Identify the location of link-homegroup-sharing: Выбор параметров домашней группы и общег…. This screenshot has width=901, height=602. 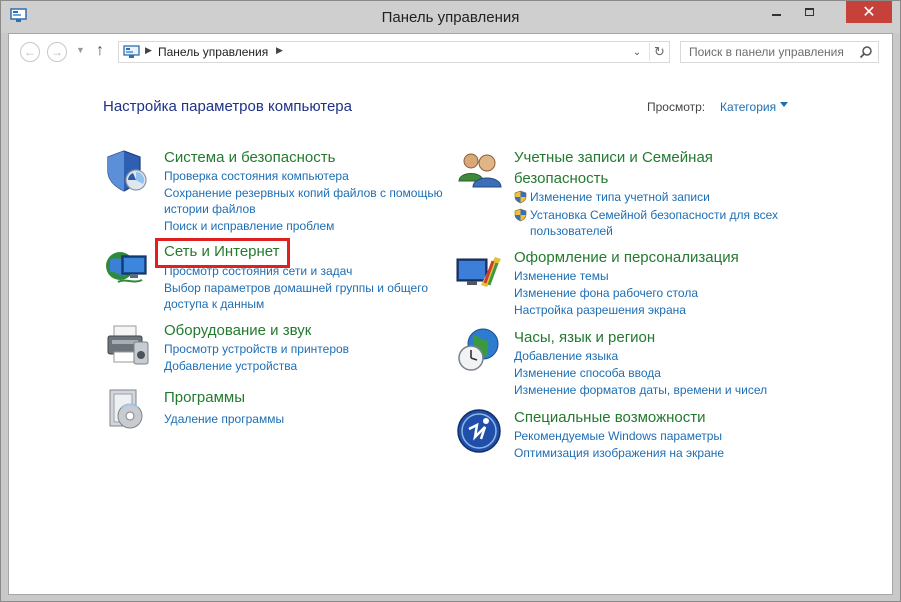
(296, 288).